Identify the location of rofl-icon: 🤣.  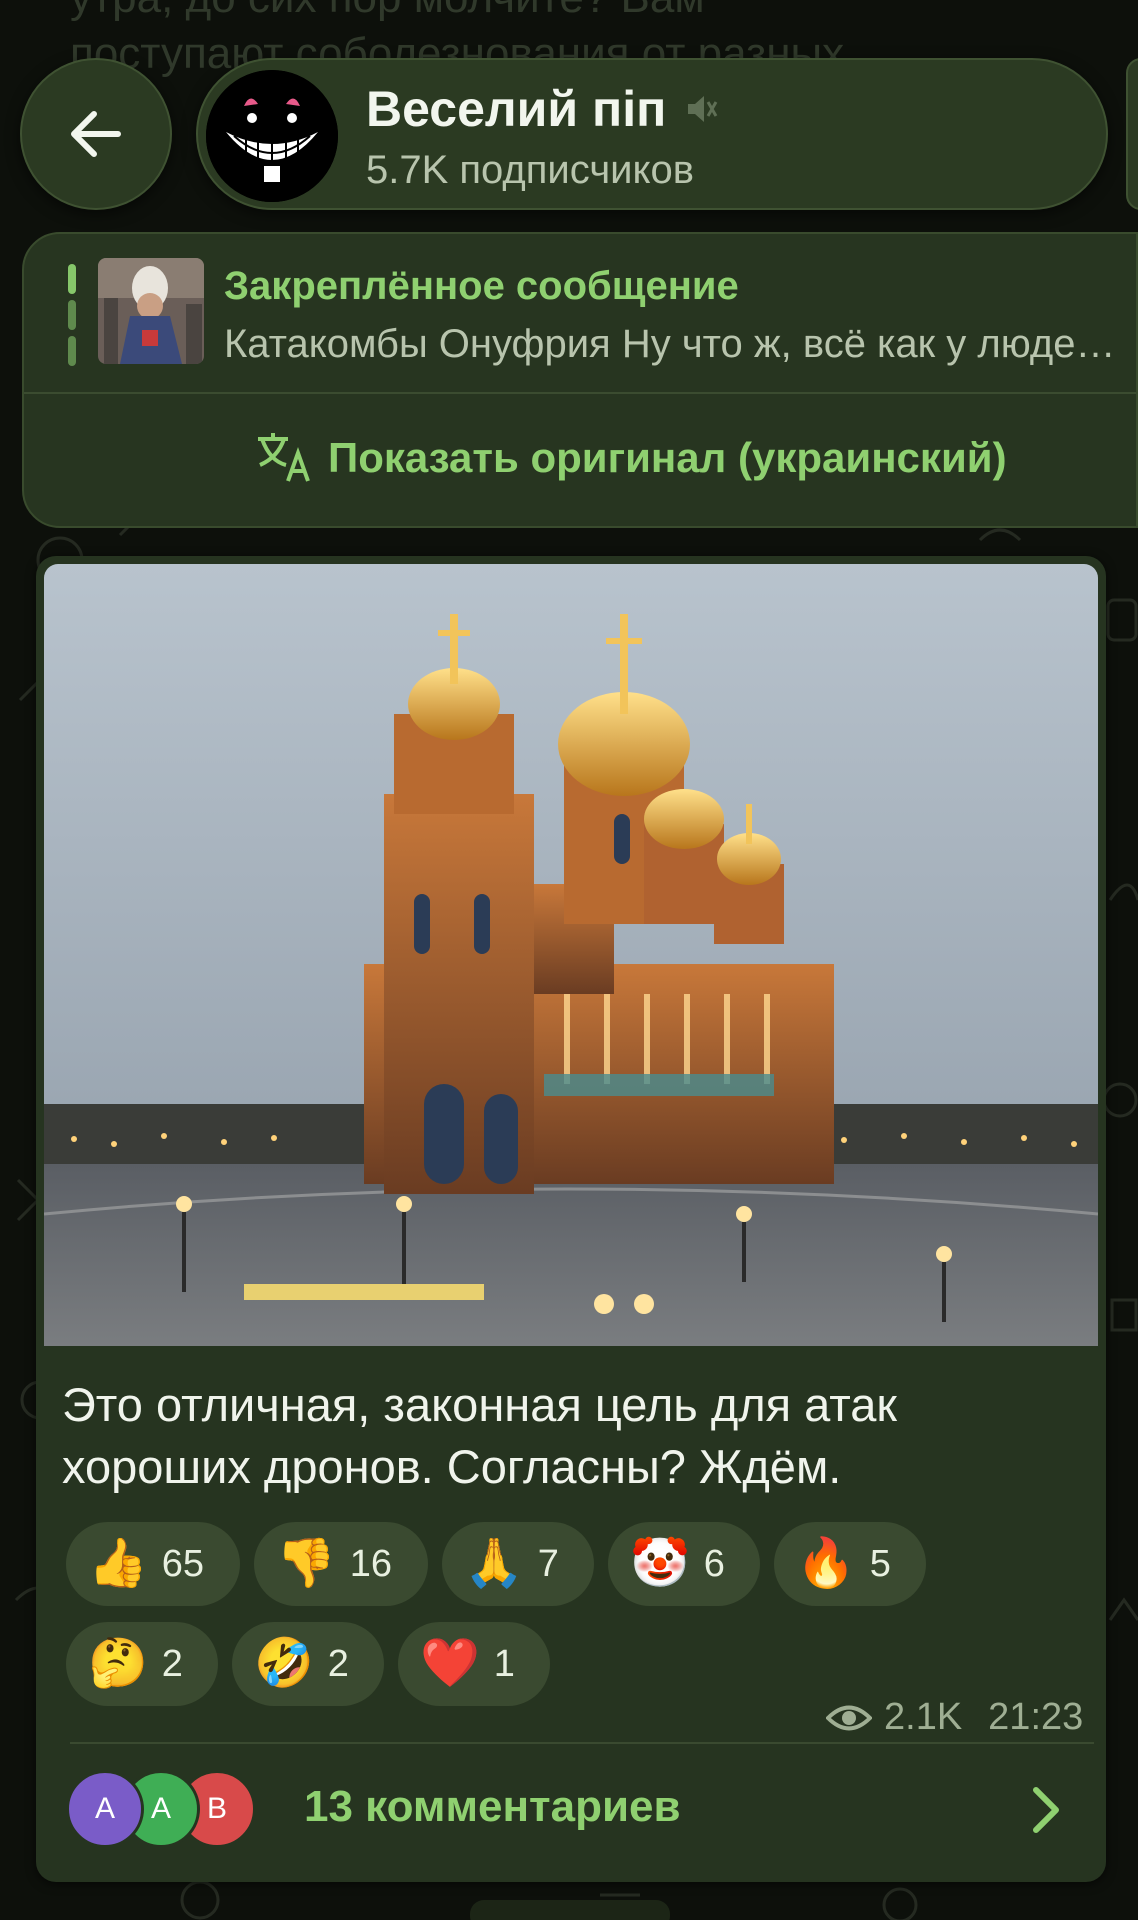
(284, 1663).